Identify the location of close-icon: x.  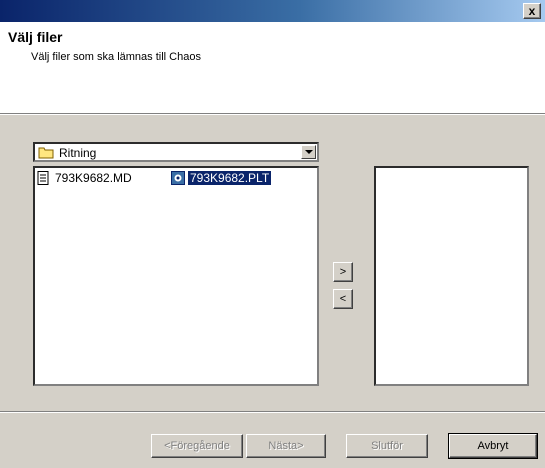
(532, 11).